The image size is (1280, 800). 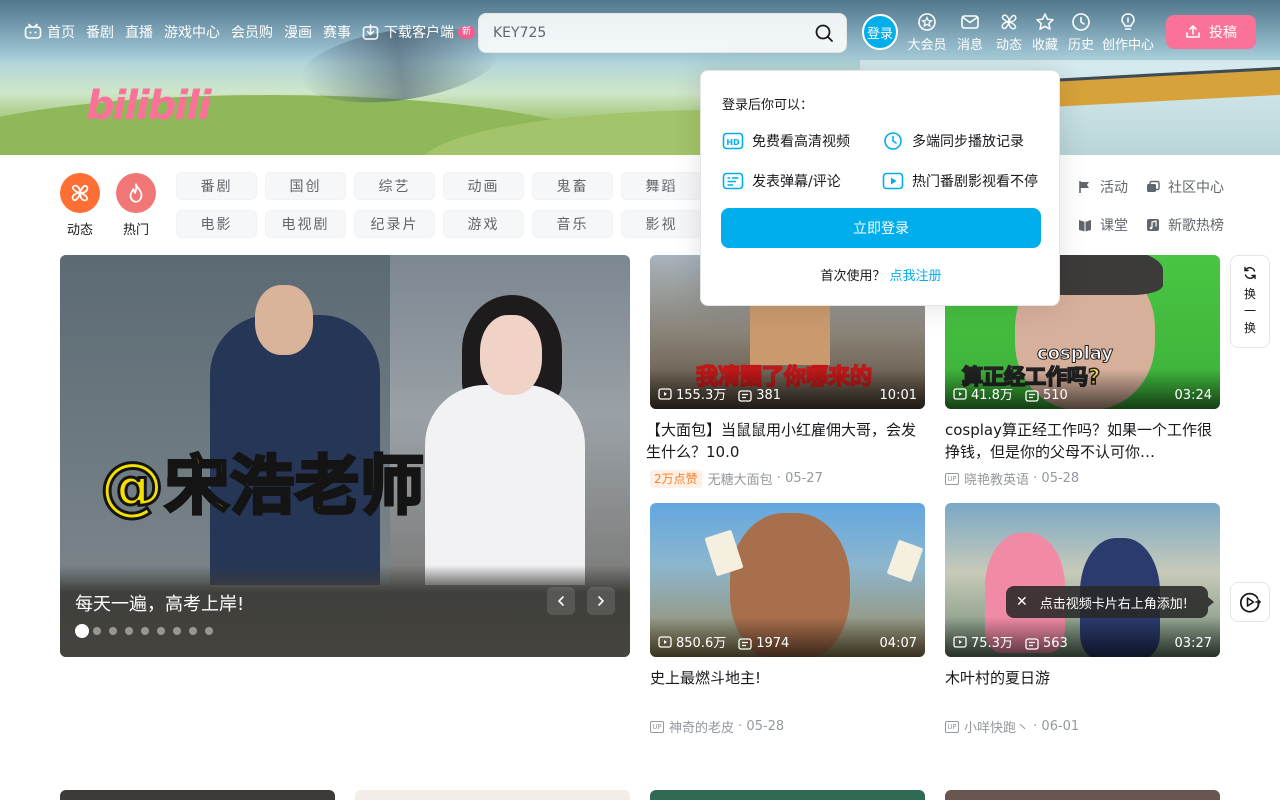 I want to click on channel-movie: 电影, so click(x=216, y=224).